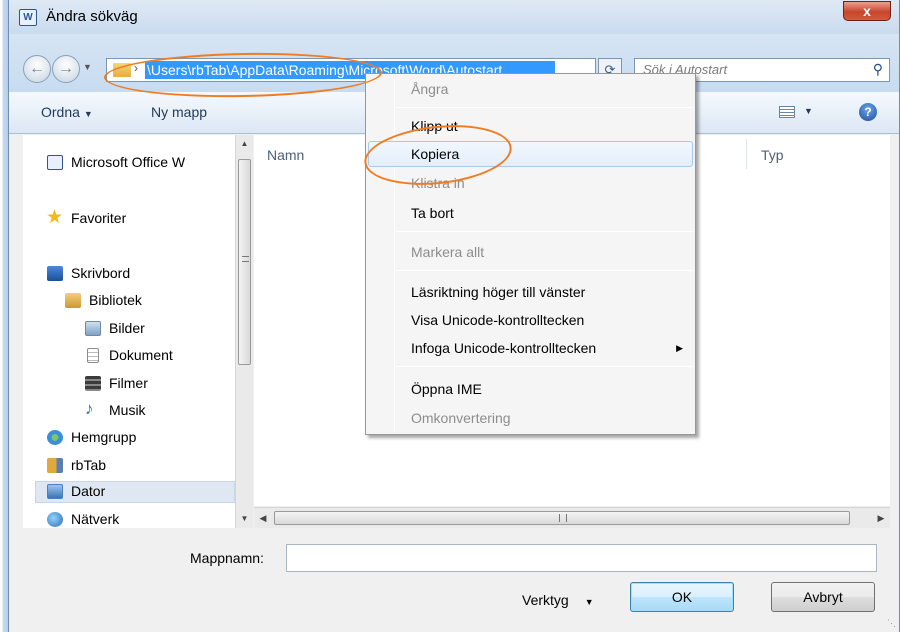 Image resolution: width=900 pixels, height=632 pixels. Describe the element at coordinates (545, 600) in the screenshot. I see `tools-label: Verktyg` at that location.